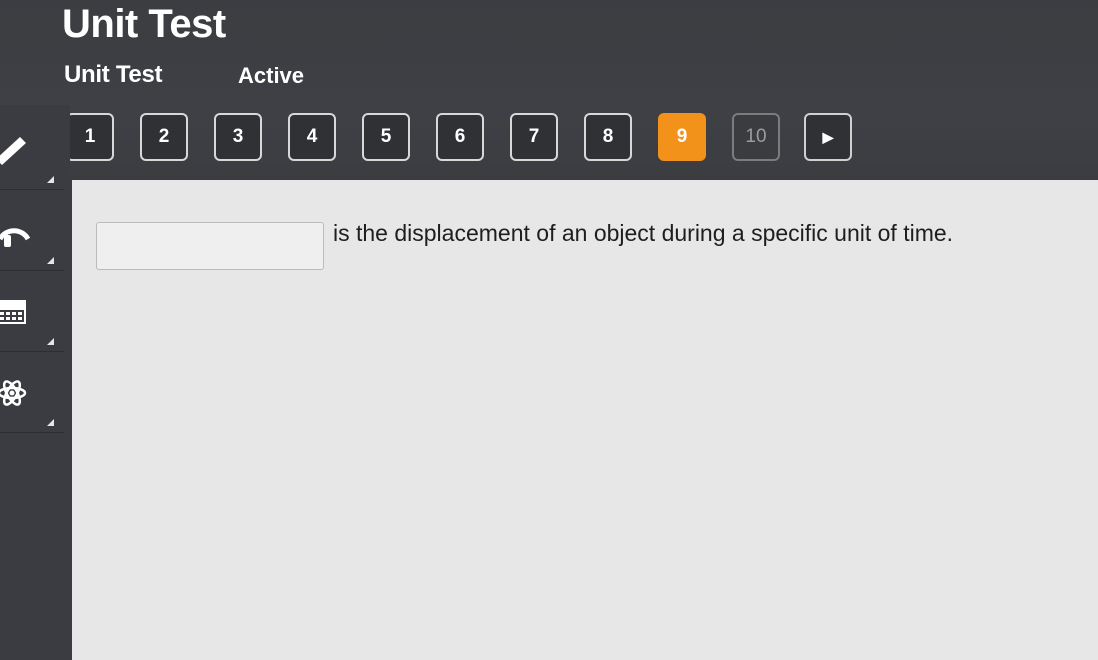 This screenshot has width=1098, height=660. What do you see at coordinates (13, 311) in the screenshot?
I see `calculator-icon` at bounding box center [13, 311].